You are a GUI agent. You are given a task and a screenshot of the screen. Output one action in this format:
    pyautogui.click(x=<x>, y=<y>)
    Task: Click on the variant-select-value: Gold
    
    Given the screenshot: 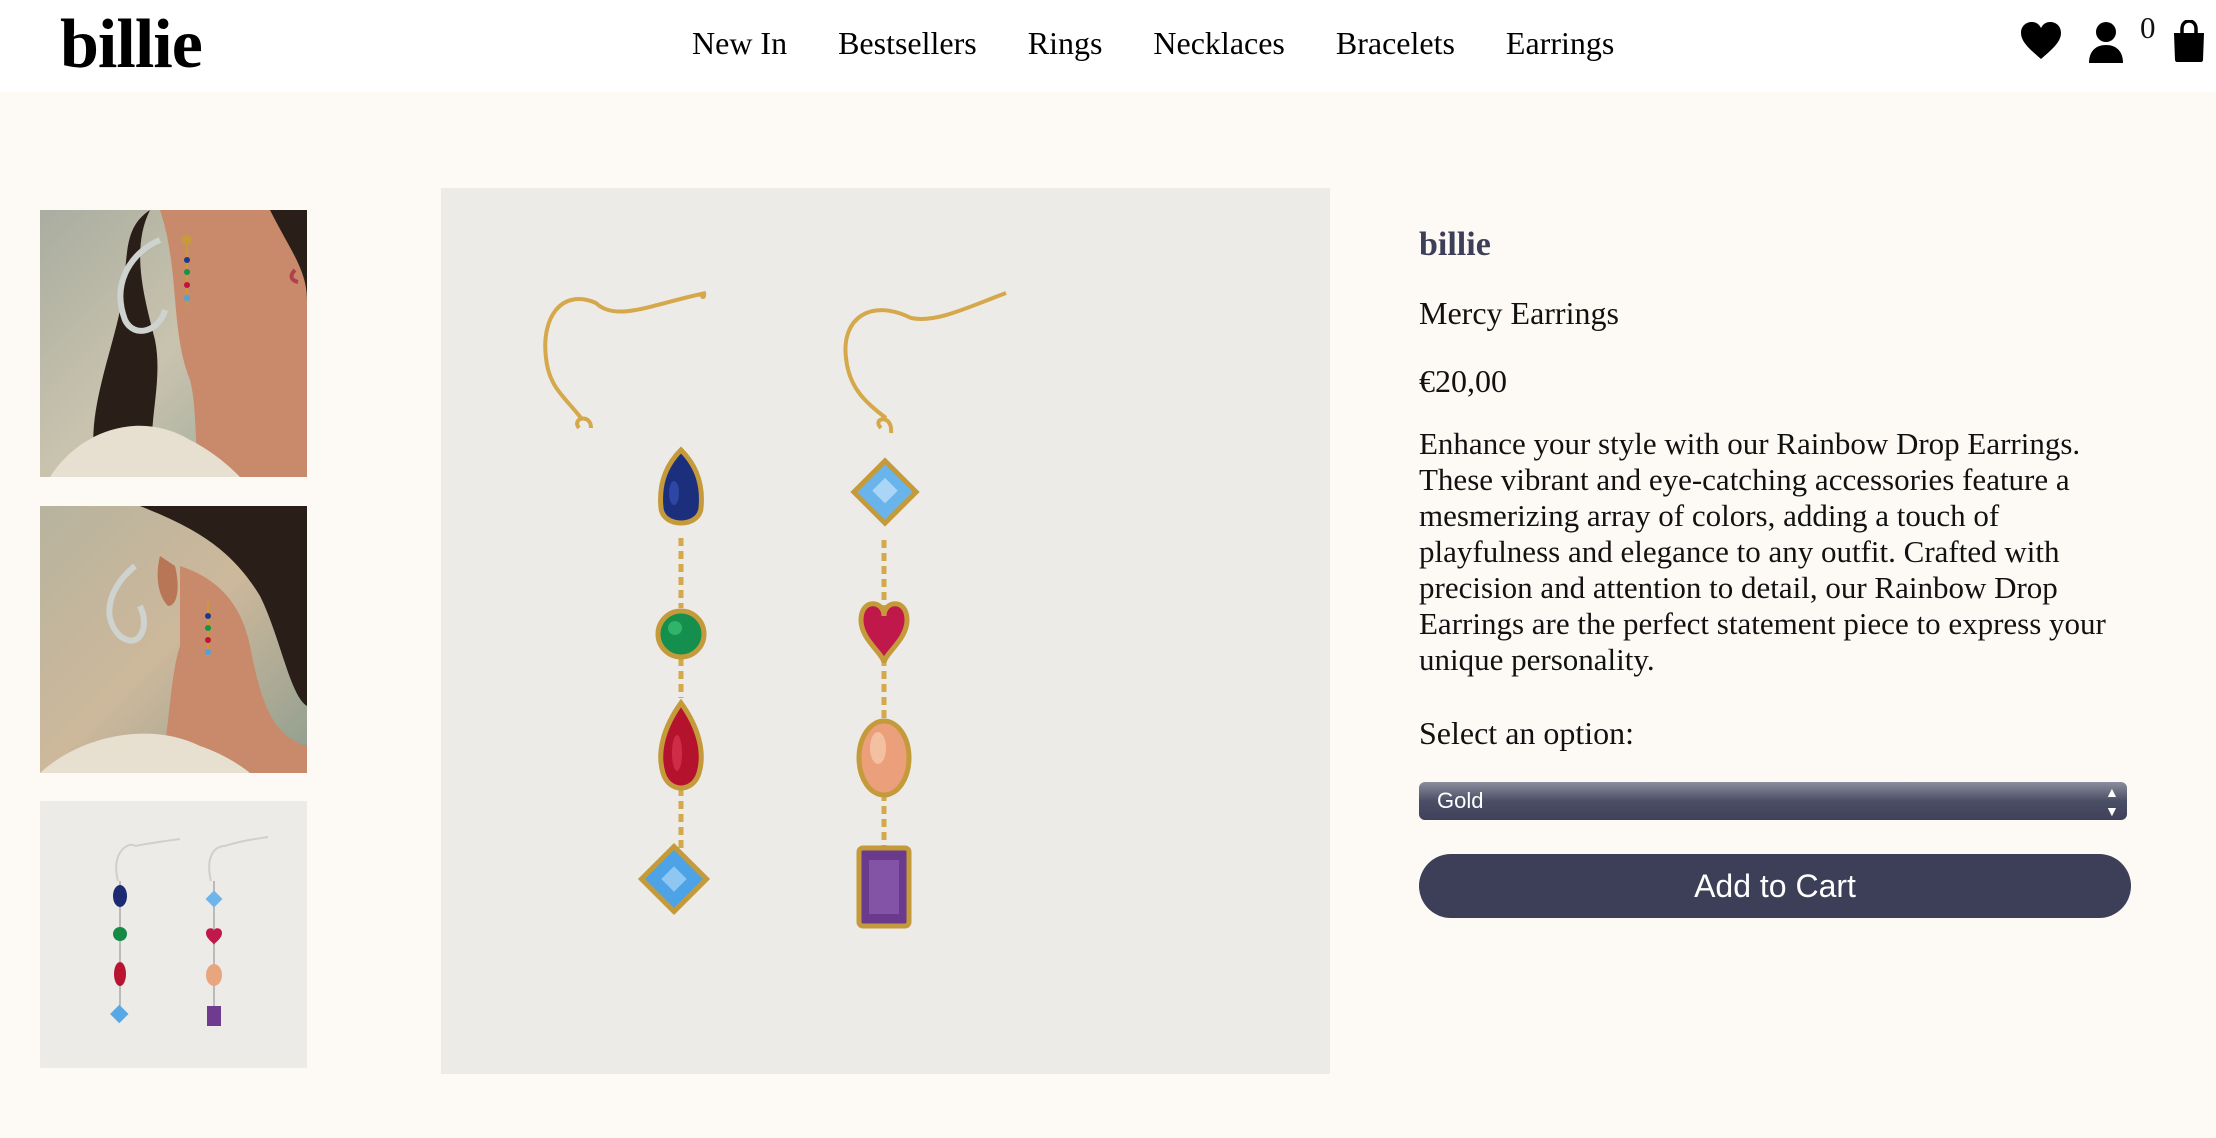 What is the action you would take?
    pyautogui.click(x=1460, y=800)
    